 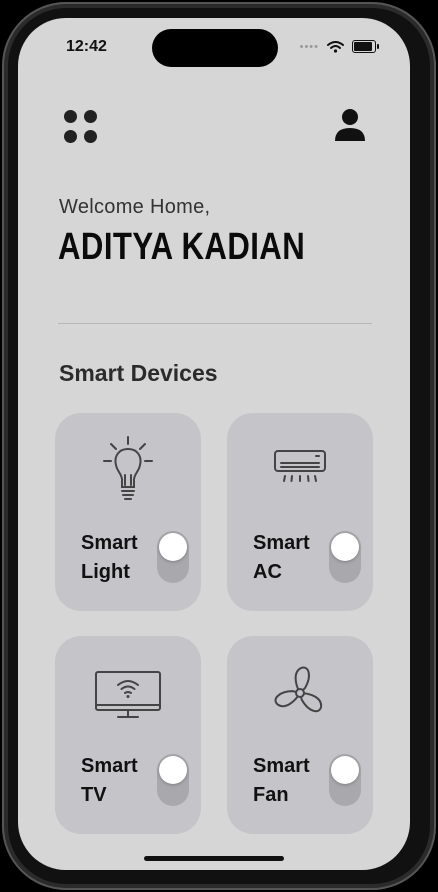 What do you see at coordinates (86, 46) in the screenshot?
I see `status-time: 12:42` at bounding box center [86, 46].